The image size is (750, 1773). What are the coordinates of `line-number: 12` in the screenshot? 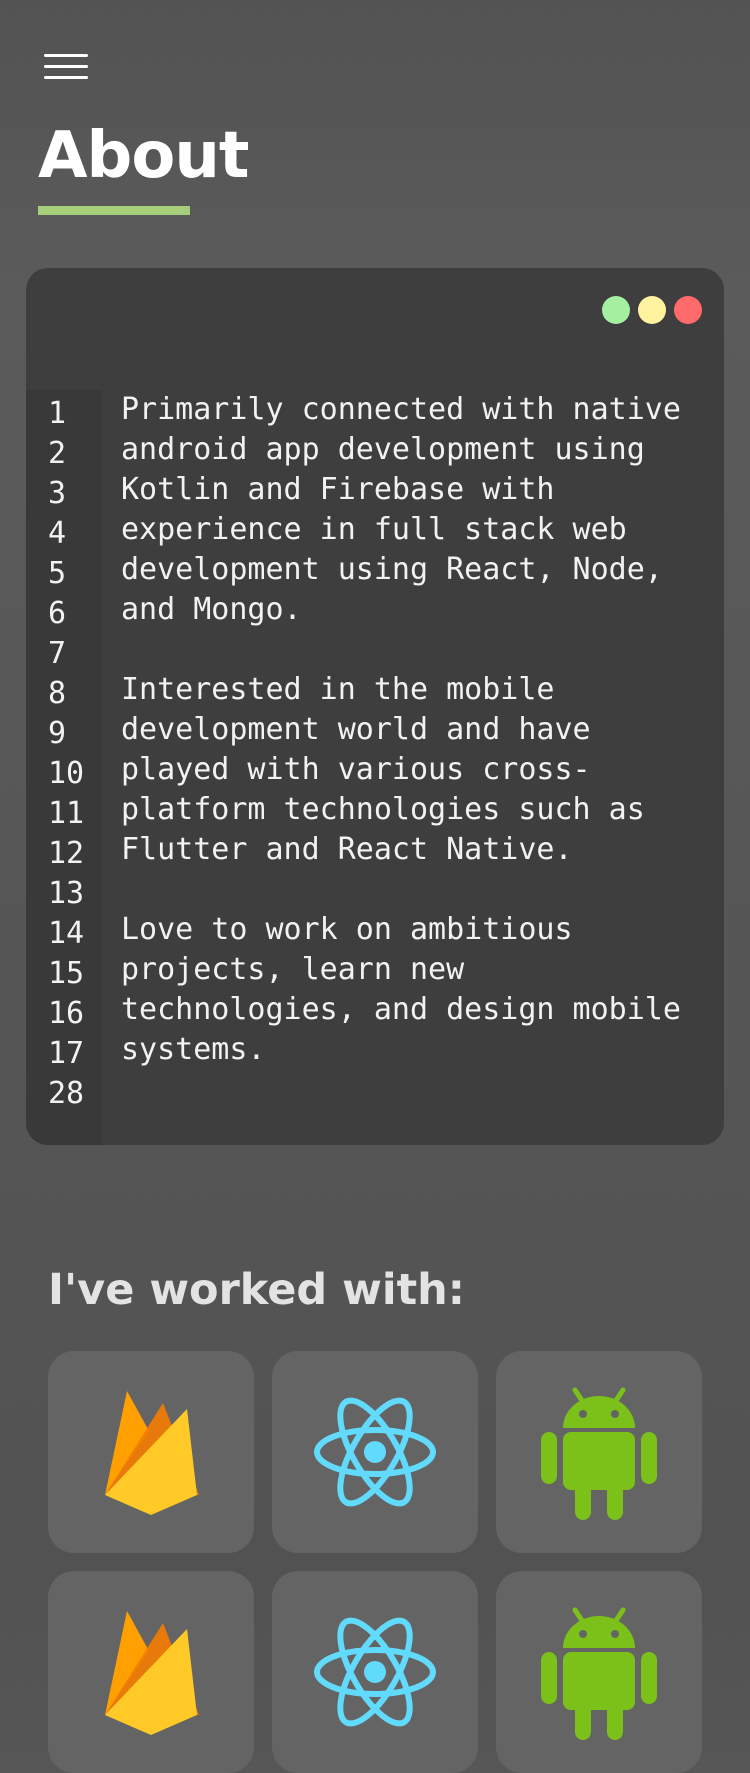 It's located at (66, 853).